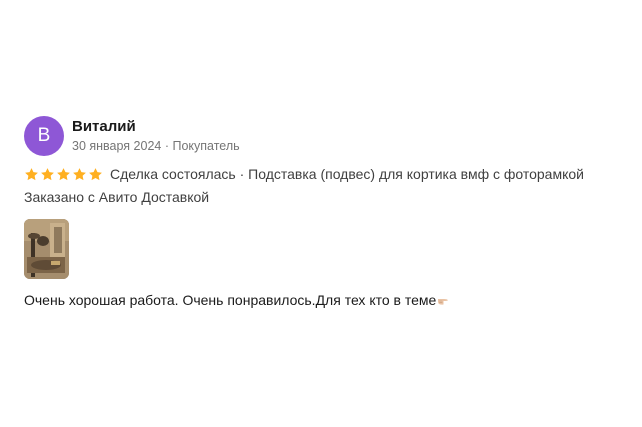 This screenshot has width=642, height=427. Describe the element at coordinates (173, 174) in the screenshot. I see `deal-status: Сделка состоялась` at that location.